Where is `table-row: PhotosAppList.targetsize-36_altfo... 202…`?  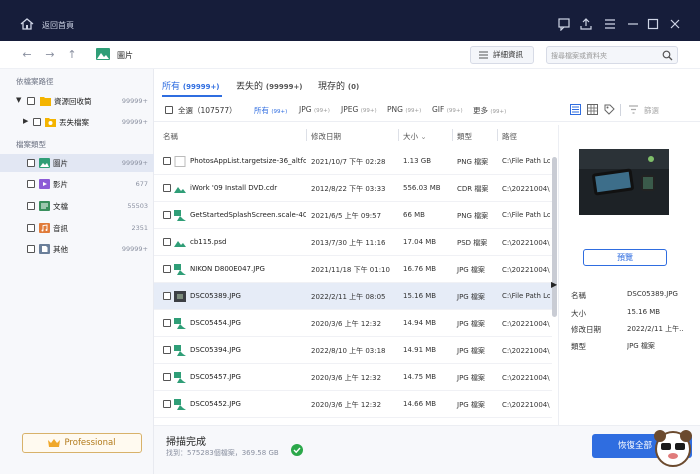 table-row: PhotosAppList.targetsize-36_altfo... 202… is located at coordinates (353, 161).